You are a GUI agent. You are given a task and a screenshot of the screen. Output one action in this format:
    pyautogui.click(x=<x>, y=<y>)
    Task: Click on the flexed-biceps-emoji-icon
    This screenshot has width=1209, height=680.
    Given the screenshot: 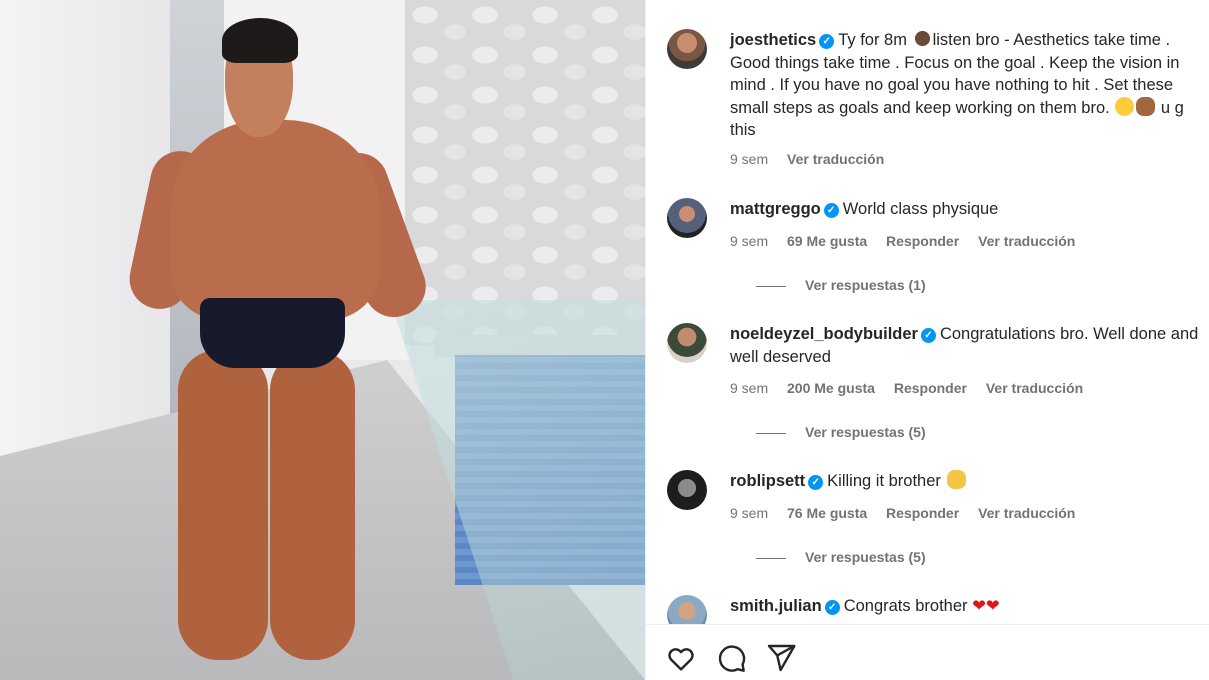 What is the action you would take?
    pyautogui.click(x=1146, y=106)
    